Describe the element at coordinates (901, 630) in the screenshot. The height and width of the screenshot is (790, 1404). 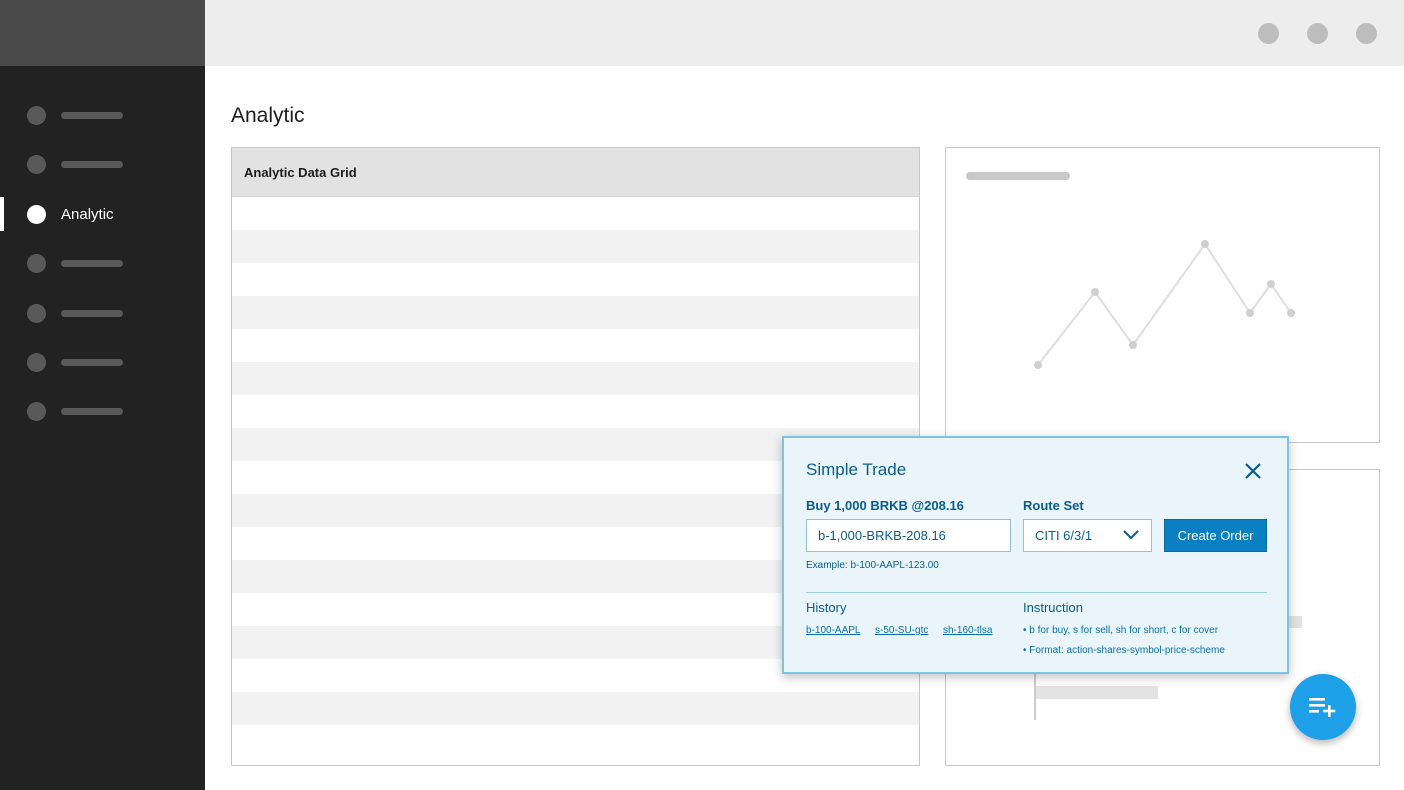
I see `history-link: s-50-SU-gtc` at that location.